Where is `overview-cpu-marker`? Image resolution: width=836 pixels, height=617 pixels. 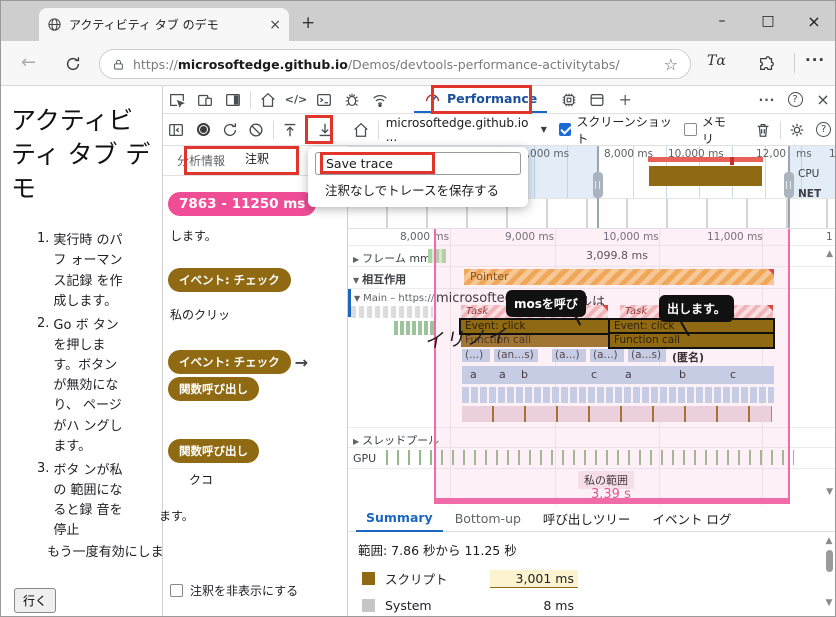
overview-cpu-marker is located at coordinates (732, 161).